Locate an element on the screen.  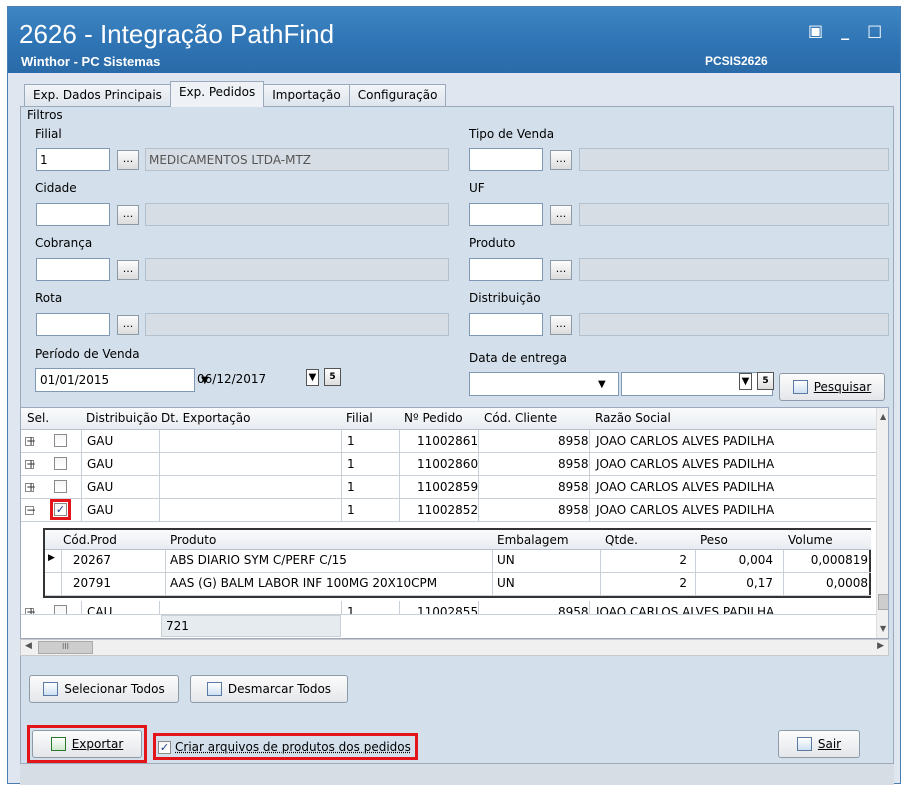
data-entrega-label: Data de entrega is located at coordinates (518, 358).